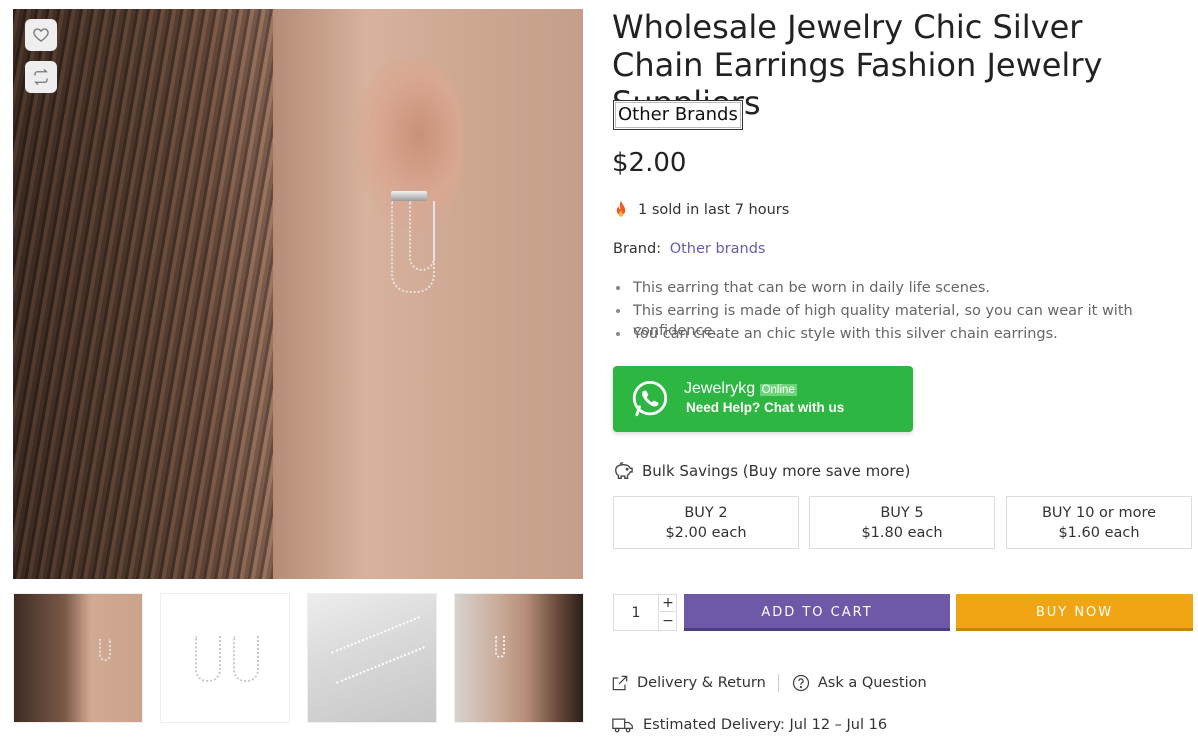 This screenshot has height=742, width=1198. Describe the element at coordinates (621, 208) in the screenshot. I see `fire-icon` at that location.